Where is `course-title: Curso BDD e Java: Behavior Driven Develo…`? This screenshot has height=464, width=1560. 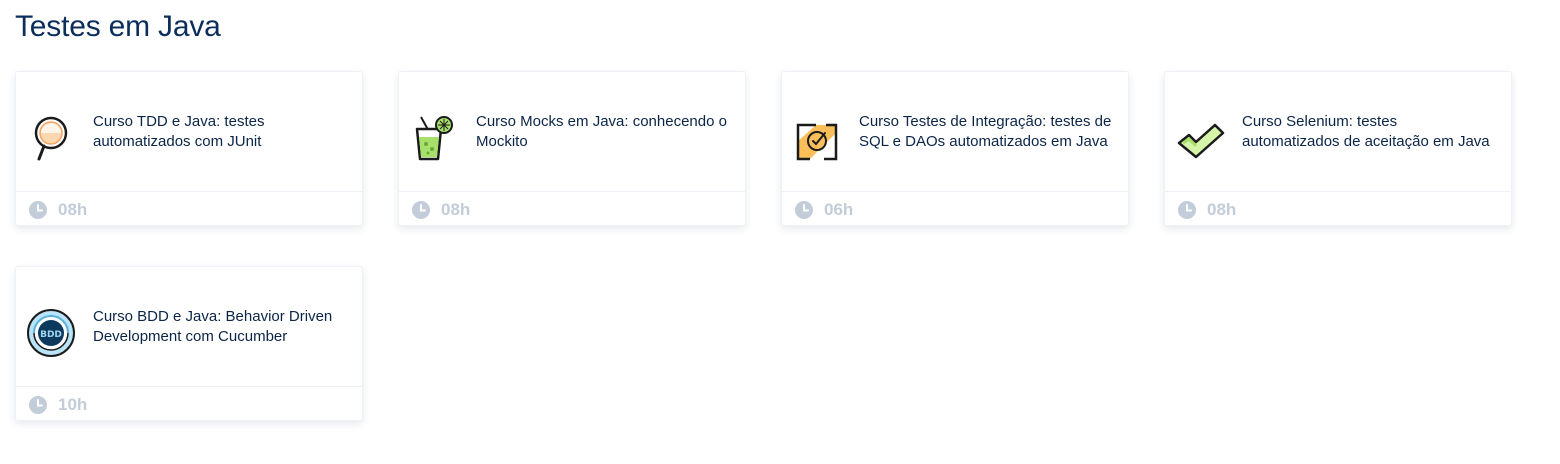 course-title: Curso BDD e Java: Behavior Driven Develo… is located at coordinates (220, 326).